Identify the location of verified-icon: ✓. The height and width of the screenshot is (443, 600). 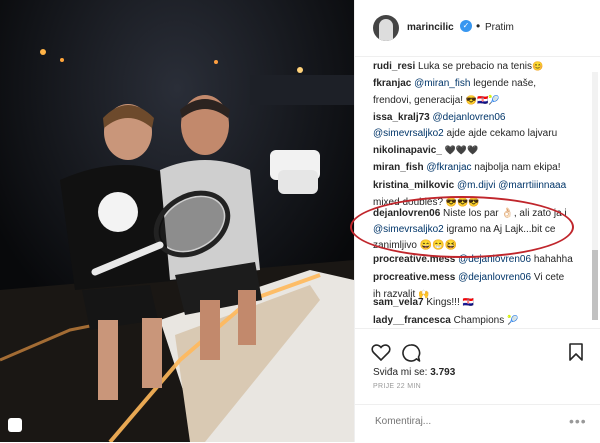
(466, 26).